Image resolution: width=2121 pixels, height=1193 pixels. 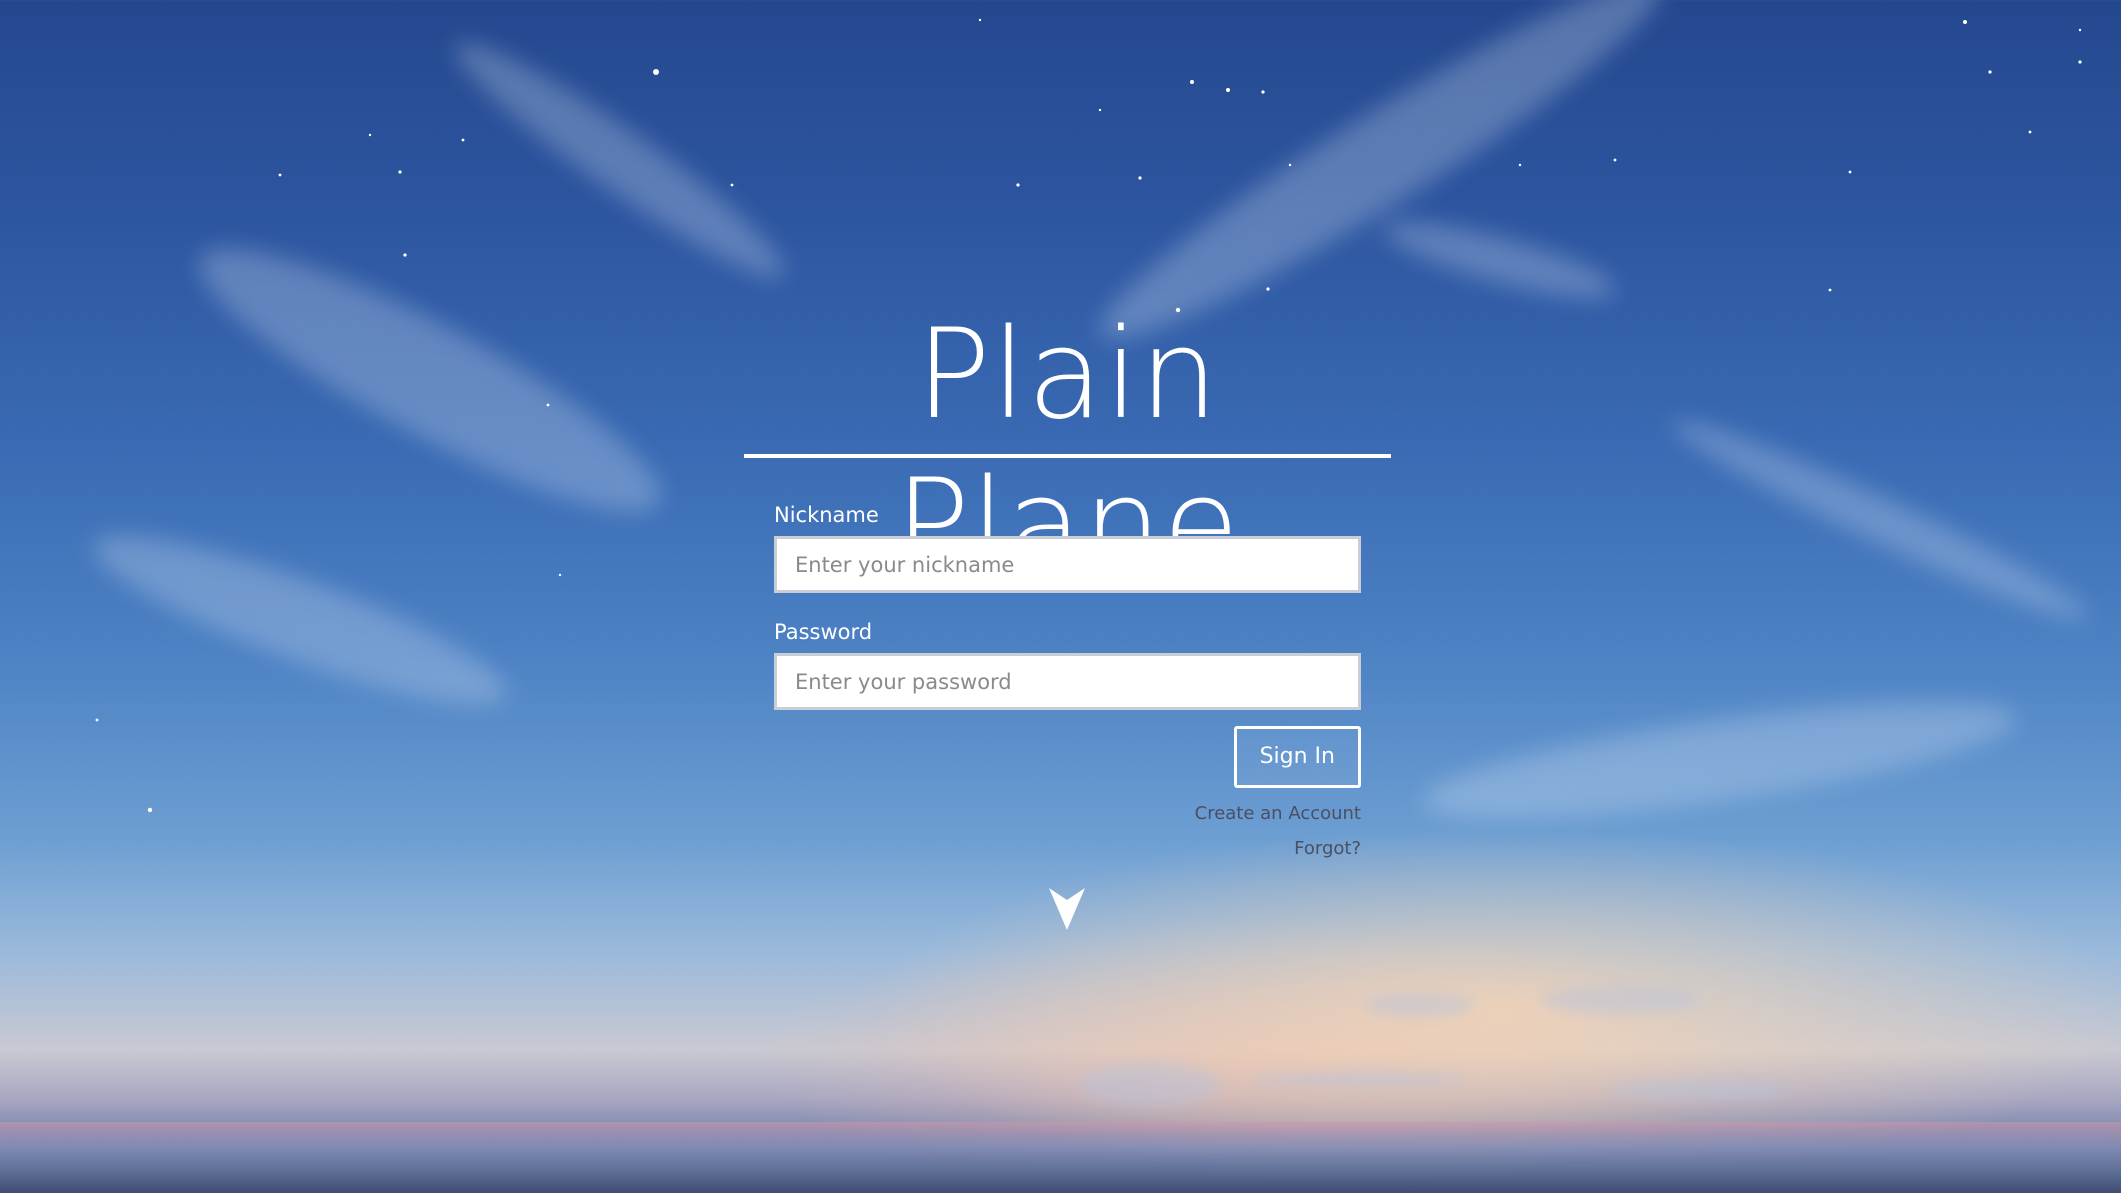 What do you see at coordinates (1067, 848) in the screenshot?
I see `forgot-password-link: Forgot?` at bounding box center [1067, 848].